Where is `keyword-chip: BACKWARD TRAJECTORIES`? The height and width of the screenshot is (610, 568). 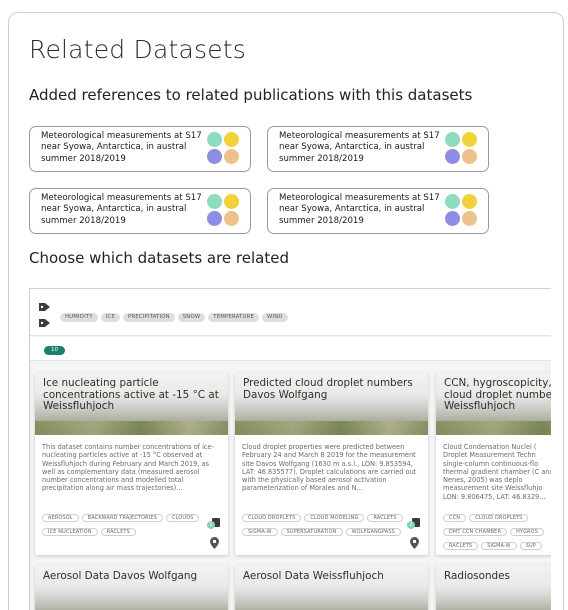
keyword-chip: BACKWARD TRAJECTORIES is located at coordinates (122, 518).